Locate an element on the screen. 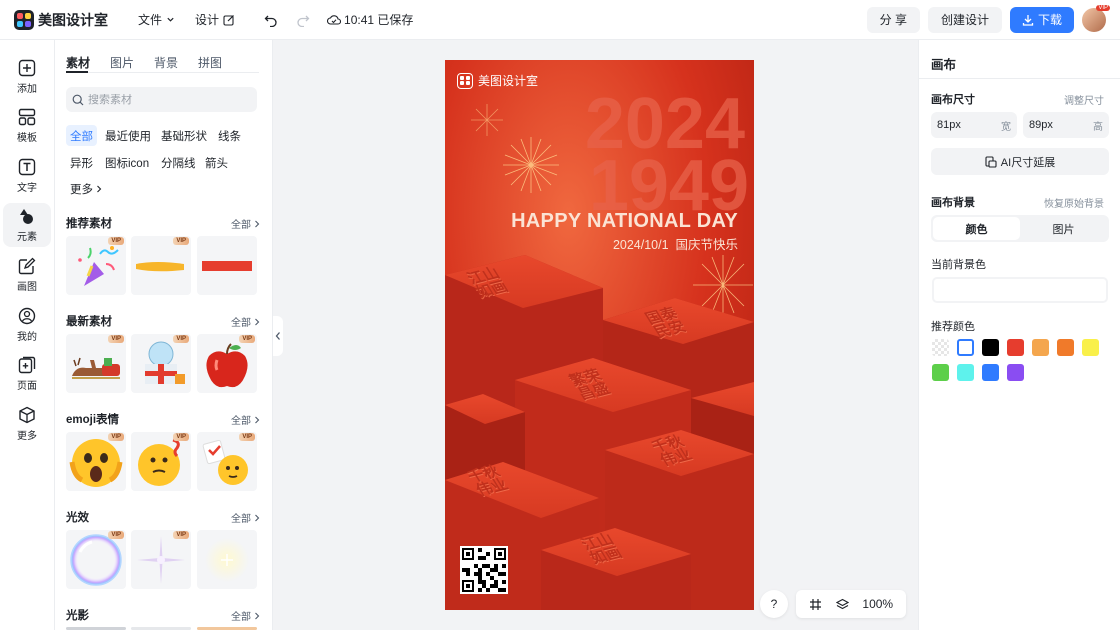  asset-thumb-brush-stroke: VIP is located at coordinates (161, 265).